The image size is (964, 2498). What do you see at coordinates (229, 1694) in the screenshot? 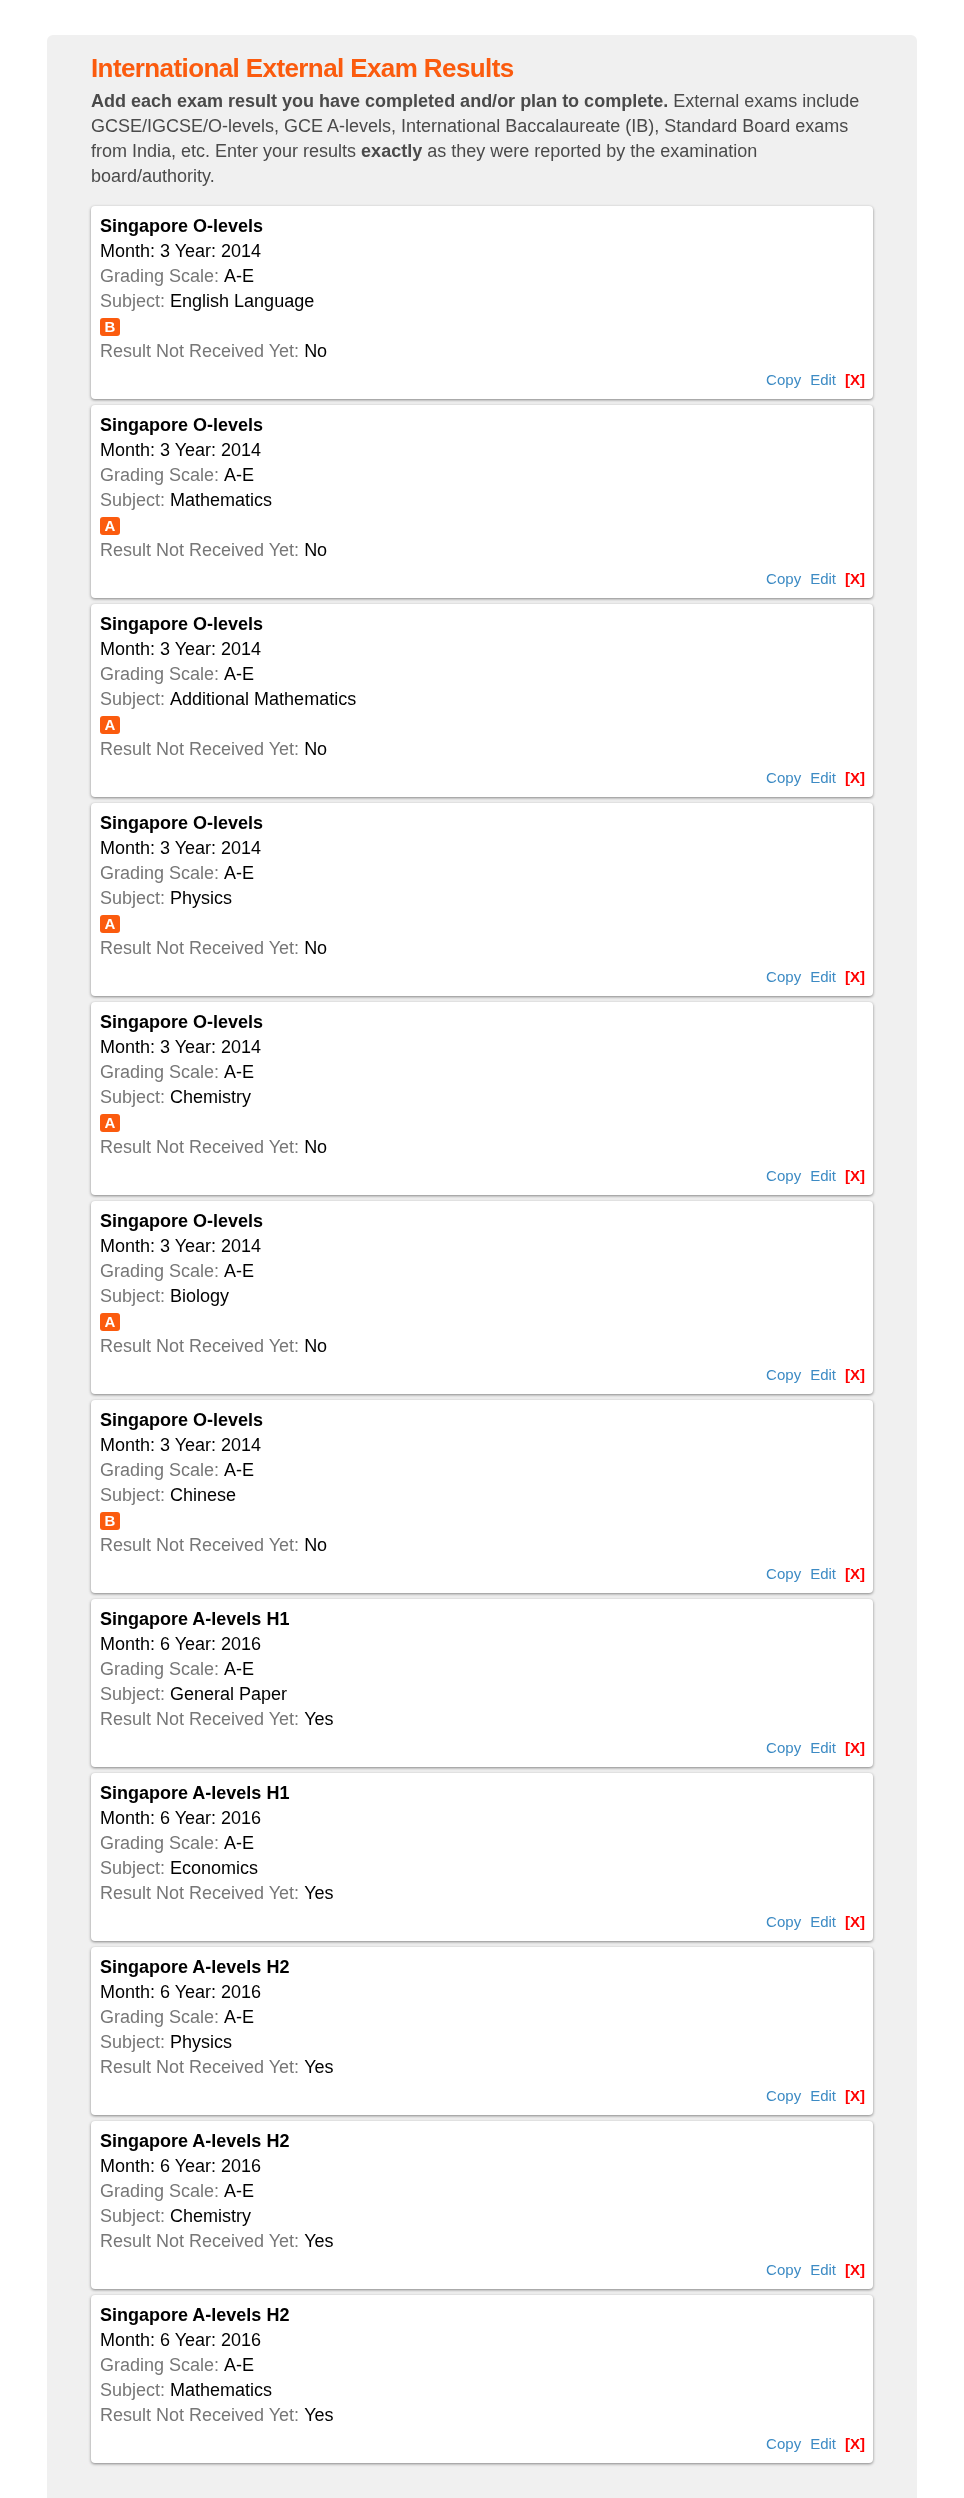
I see `field-value: General Paper` at bounding box center [229, 1694].